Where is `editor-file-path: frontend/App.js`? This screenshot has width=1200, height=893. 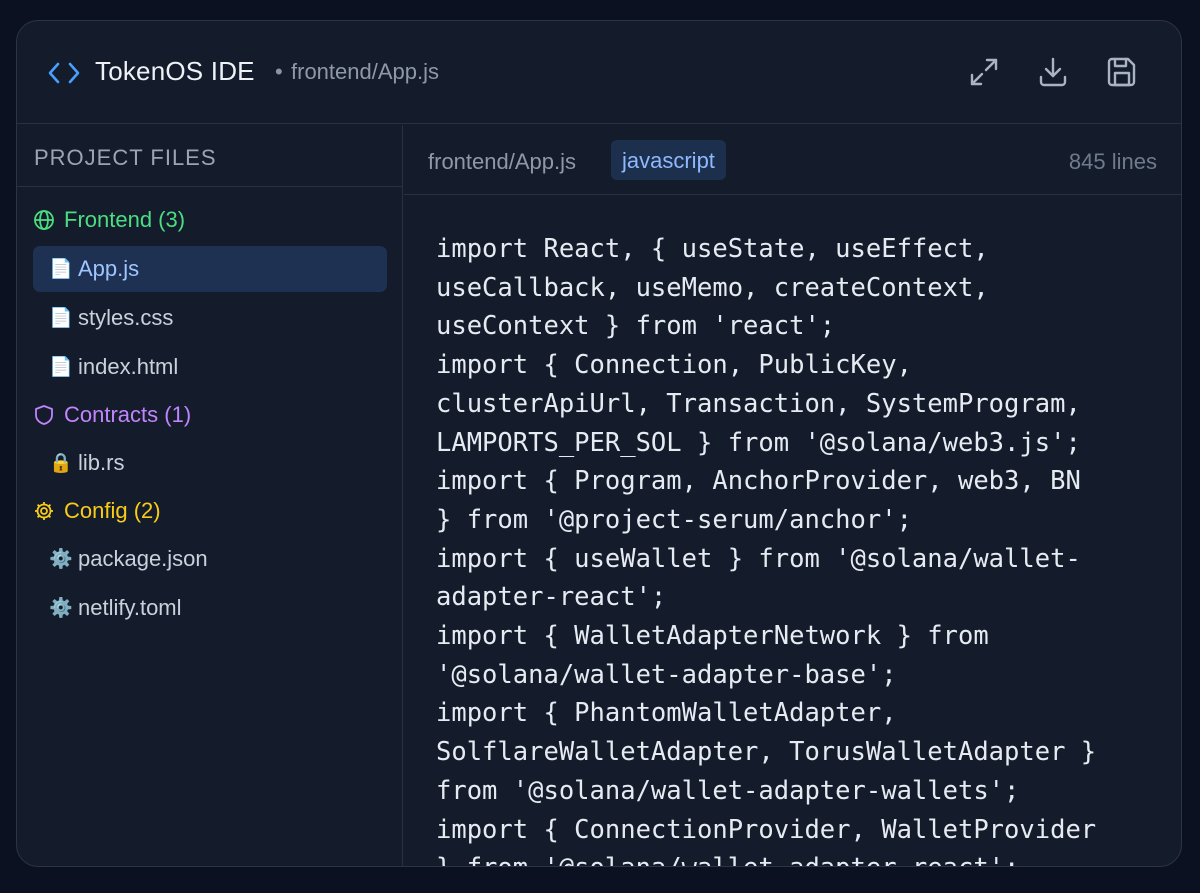
editor-file-path: frontend/App.js is located at coordinates (502, 161).